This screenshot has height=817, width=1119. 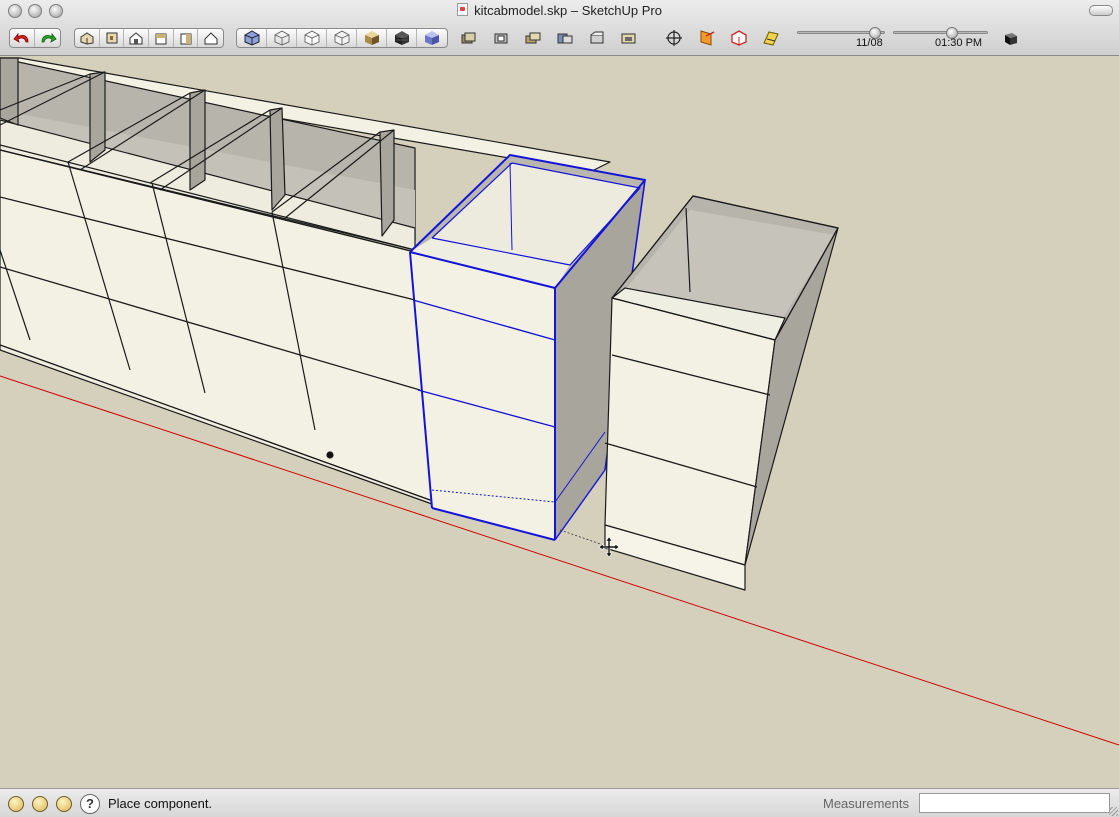 I want to click on xray-button, so click(x=252, y=38).